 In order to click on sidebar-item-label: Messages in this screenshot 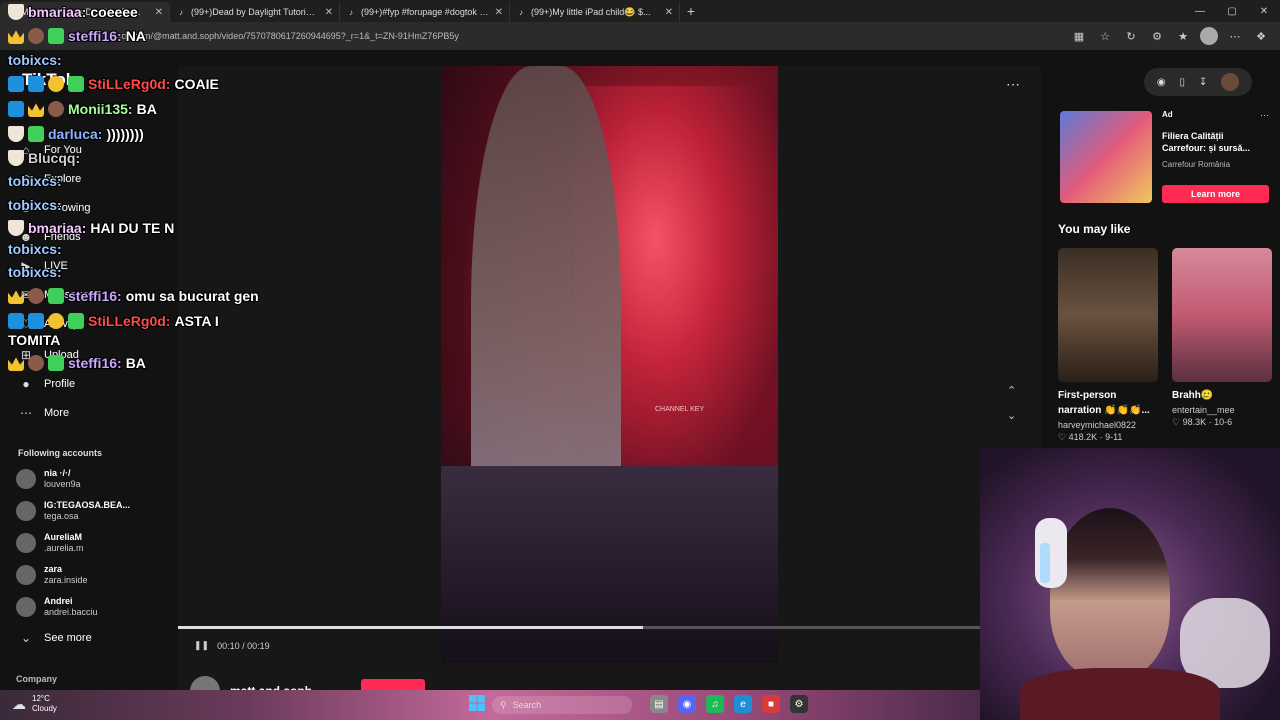, I will do `click(69, 295)`.